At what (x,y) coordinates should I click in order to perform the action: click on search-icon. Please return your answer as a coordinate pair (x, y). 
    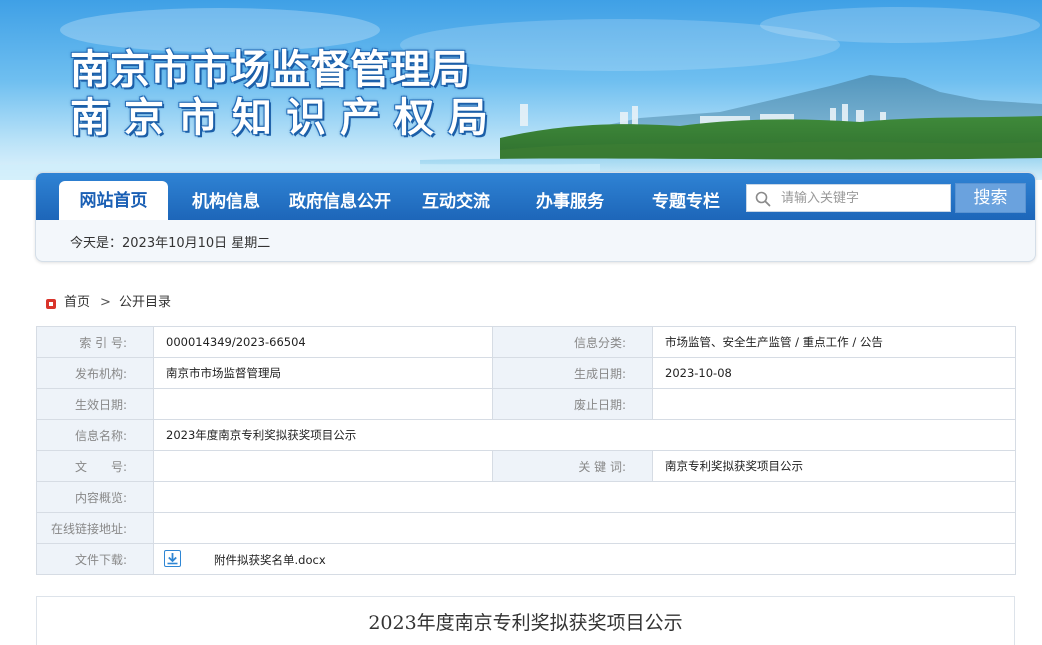
    Looking at the image, I should click on (763, 199).